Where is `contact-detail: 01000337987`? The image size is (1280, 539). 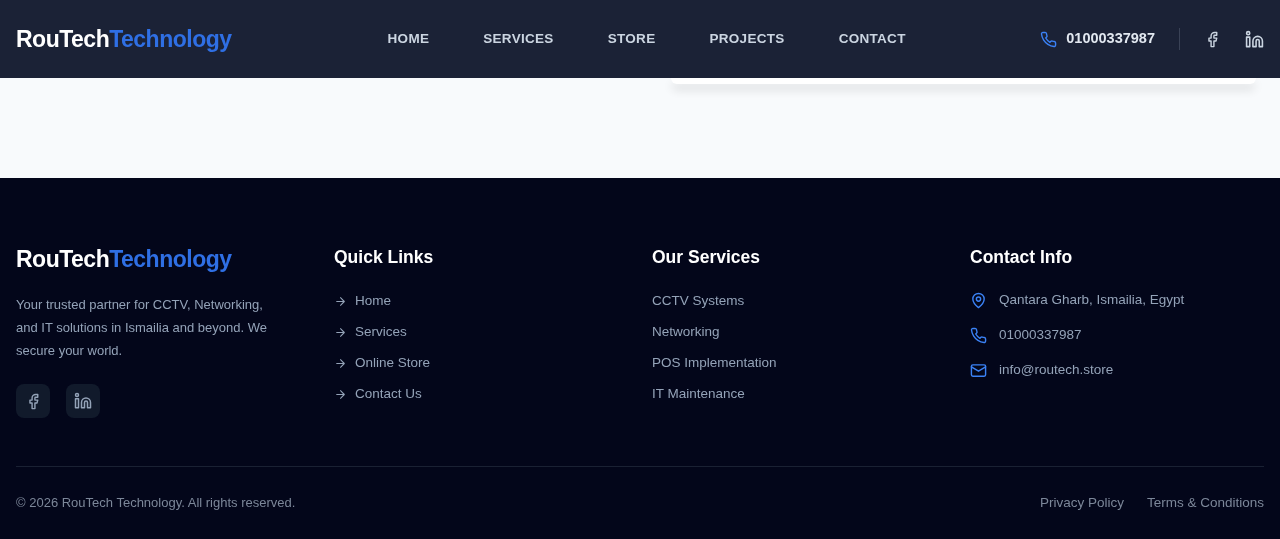
contact-detail: 01000337987 is located at coordinates (1040, 335).